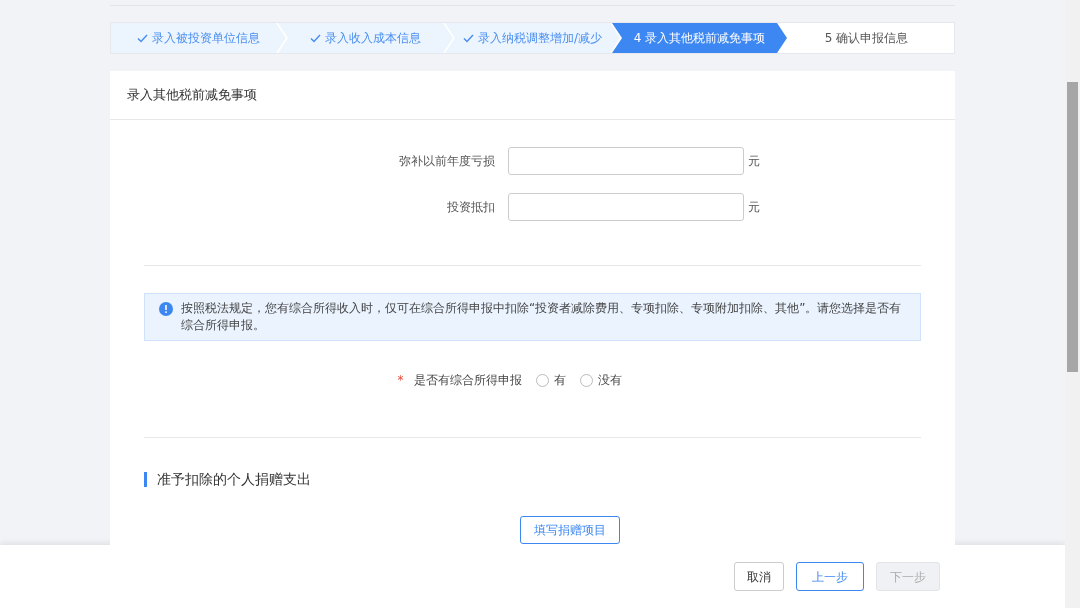  Describe the element at coordinates (447, 161) in the screenshot. I see `field-label: 弥补以前年度亏损` at that location.